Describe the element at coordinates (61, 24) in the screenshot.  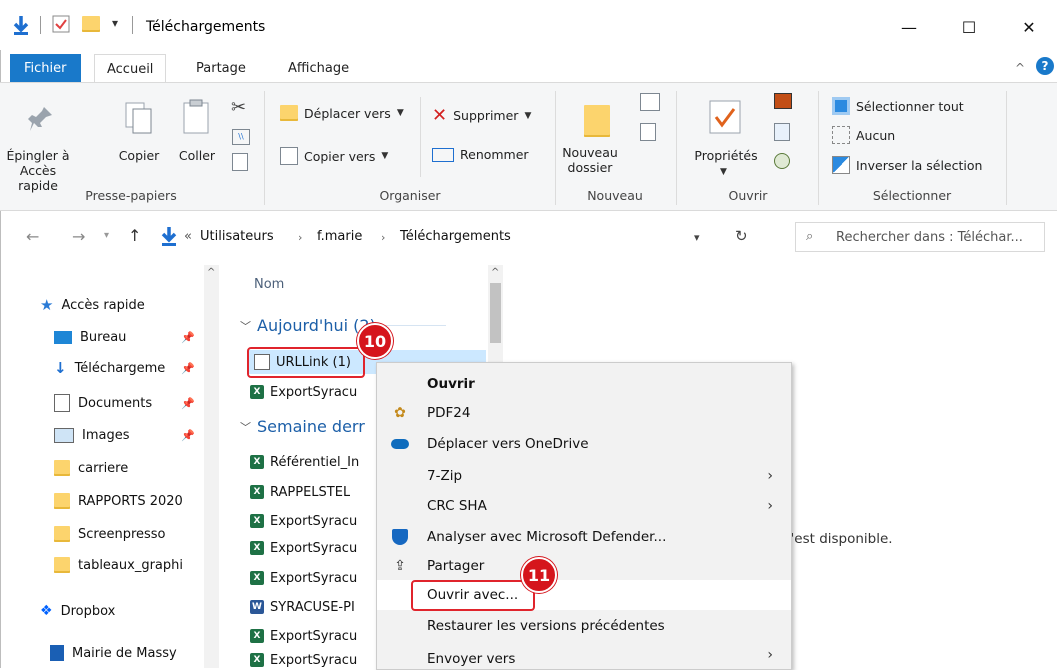
I see `properties-check-icon` at that location.